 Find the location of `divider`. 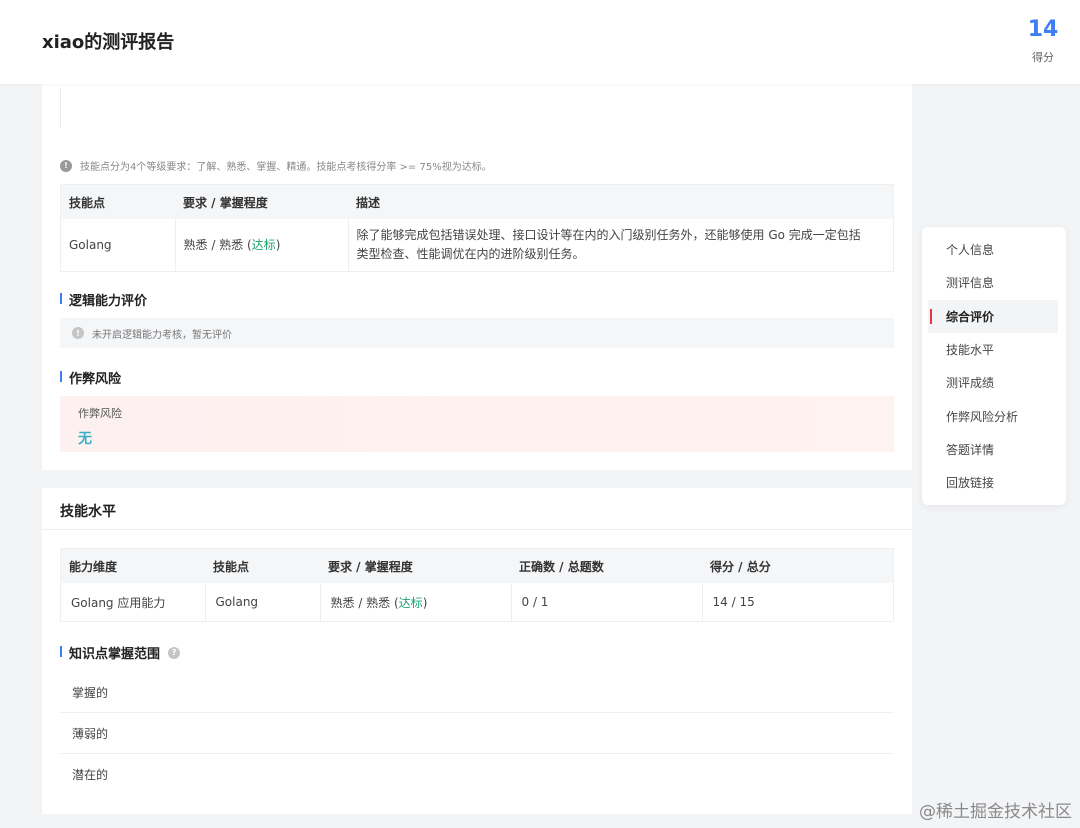

divider is located at coordinates (477, 529).